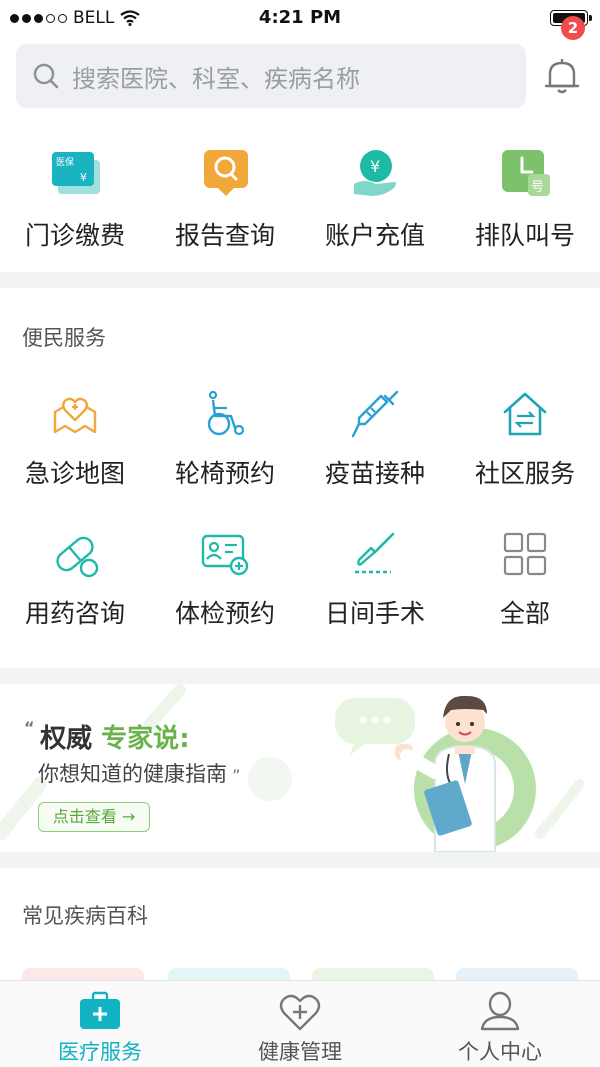 The width and height of the screenshot is (600, 1067). Describe the element at coordinates (76, 173) in the screenshot. I see `medical-insurance-card-icon: 医保 ¥` at that location.